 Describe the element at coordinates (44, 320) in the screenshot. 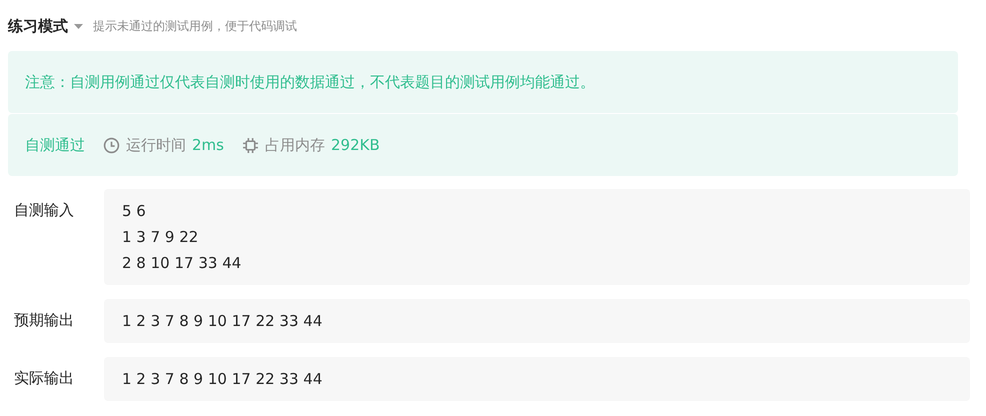

I see `row-label: 预期输出` at that location.